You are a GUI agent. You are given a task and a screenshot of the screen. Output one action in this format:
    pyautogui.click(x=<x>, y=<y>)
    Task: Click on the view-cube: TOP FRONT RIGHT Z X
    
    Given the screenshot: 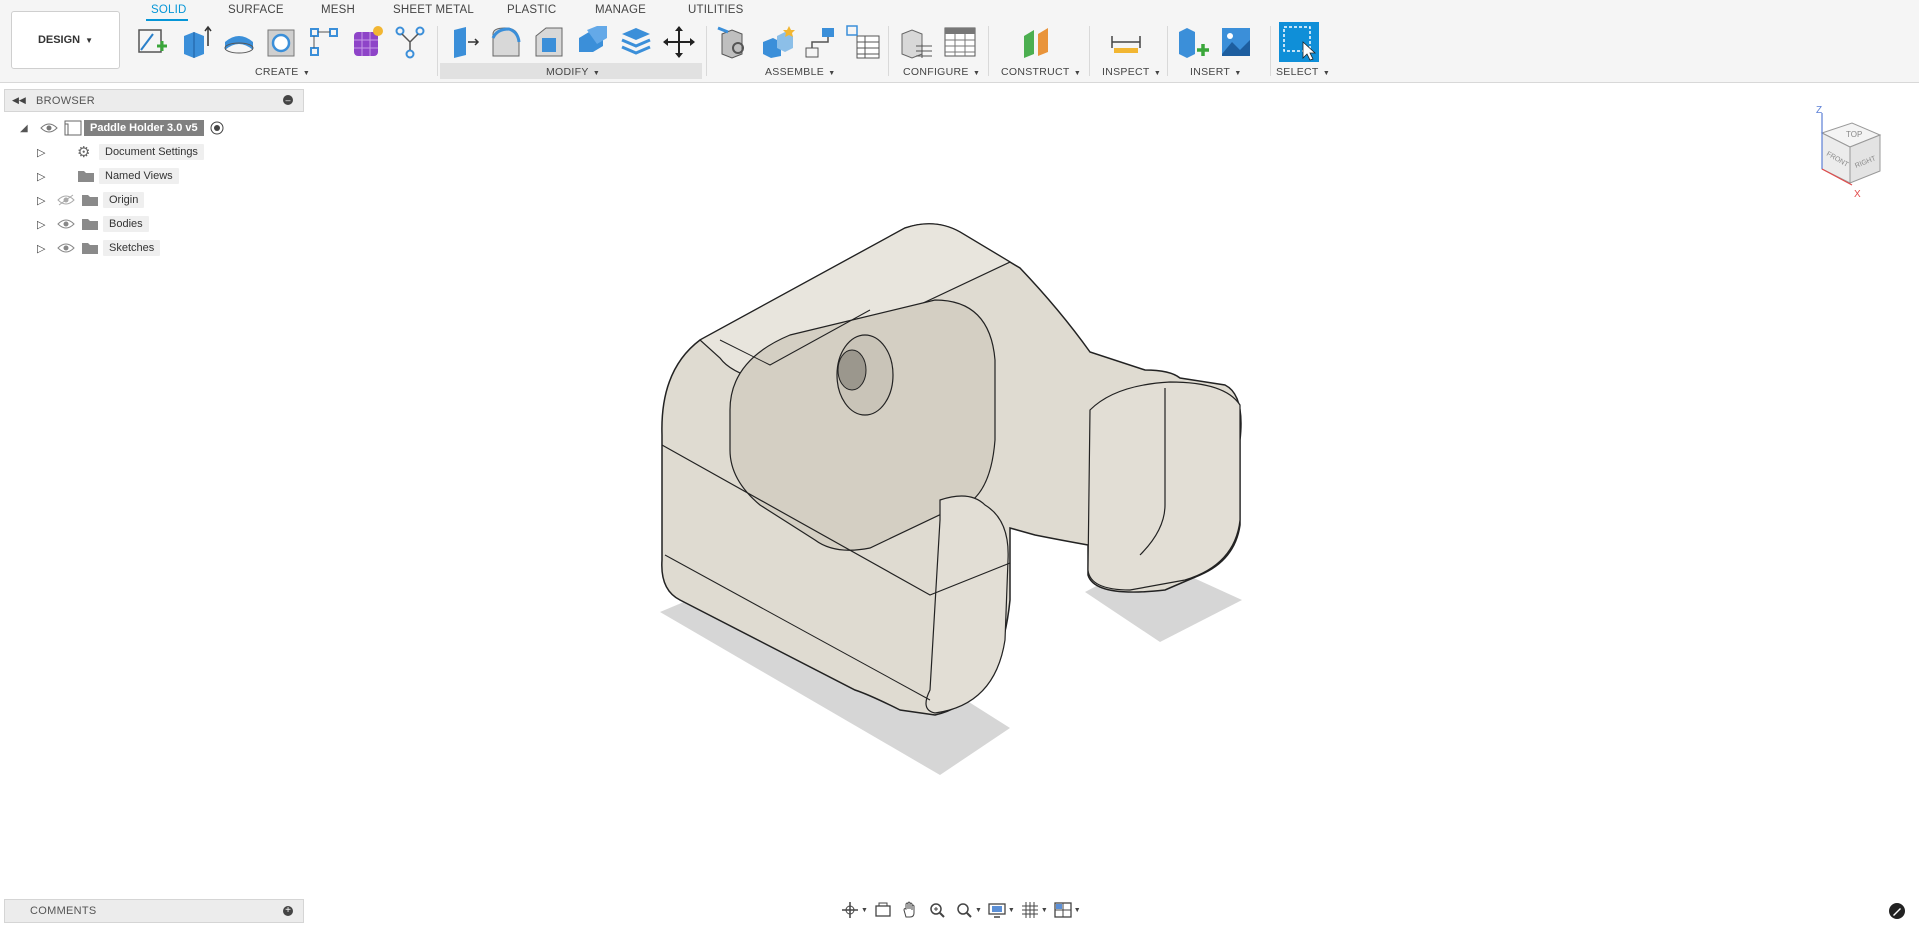 What is the action you would take?
    pyautogui.click(x=1852, y=153)
    